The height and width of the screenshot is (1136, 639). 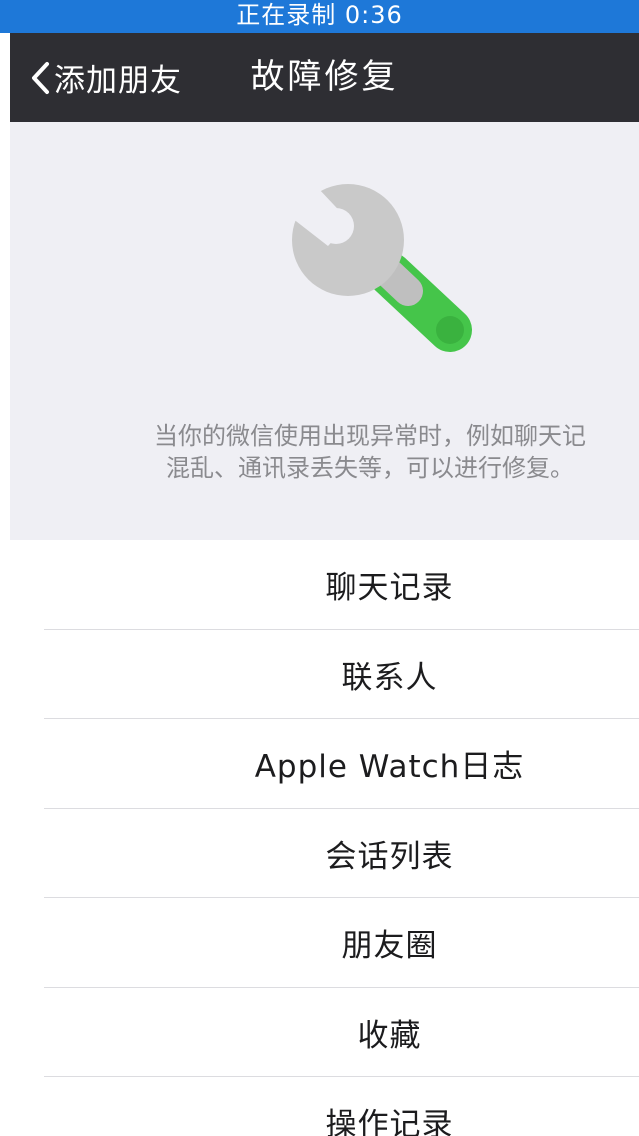 What do you see at coordinates (324, 943) in the screenshot?
I see `repair-option-moments: 朋友圈` at bounding box center [324, 943].